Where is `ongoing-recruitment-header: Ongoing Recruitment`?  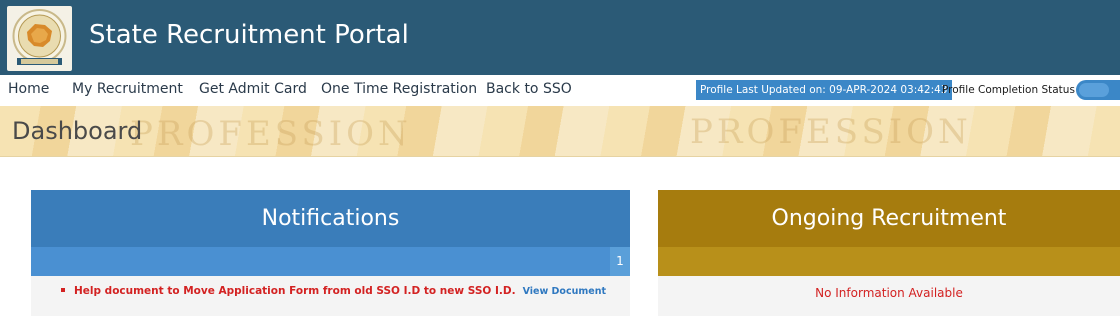 ongoing-recruitment-header: Ongoing Recruitment is located at coordinates (889, 218).